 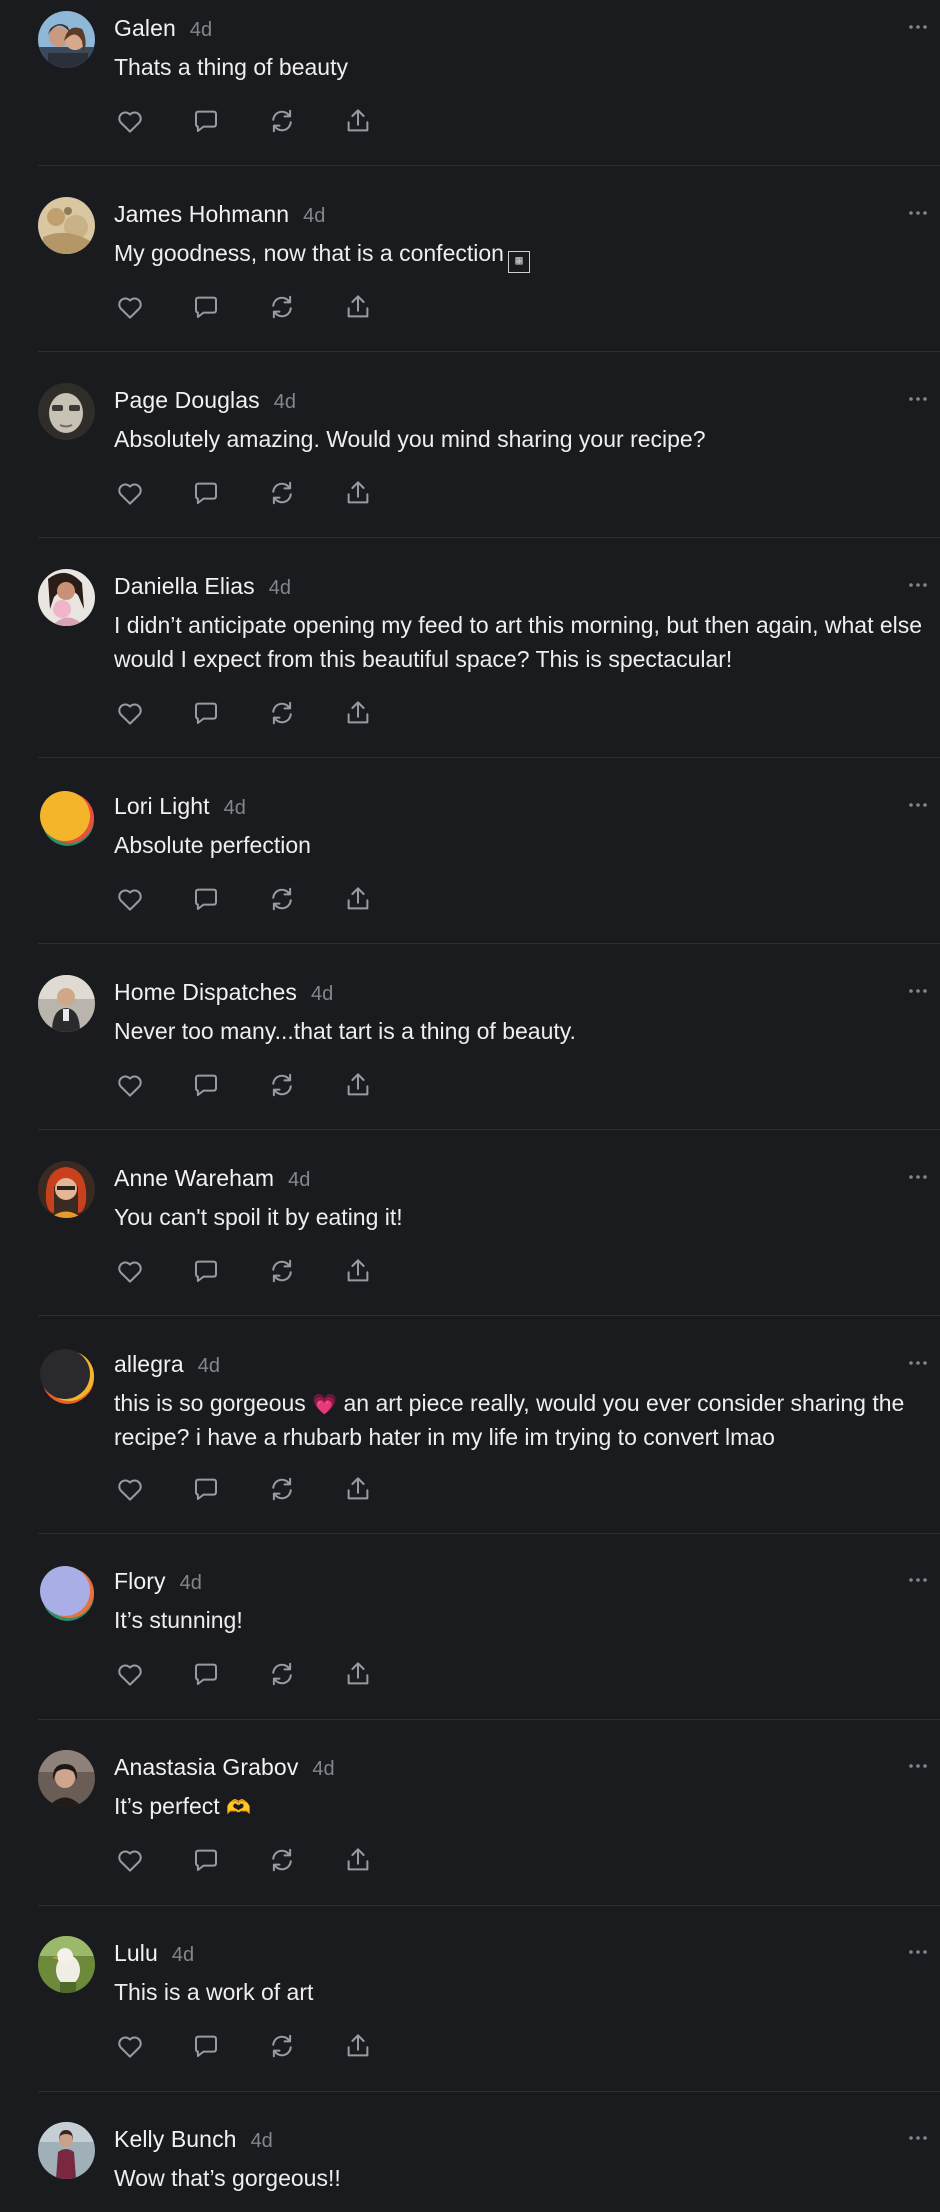 I want to click on comment-text-content: It’s perfect, so click(x=167, y=1806).